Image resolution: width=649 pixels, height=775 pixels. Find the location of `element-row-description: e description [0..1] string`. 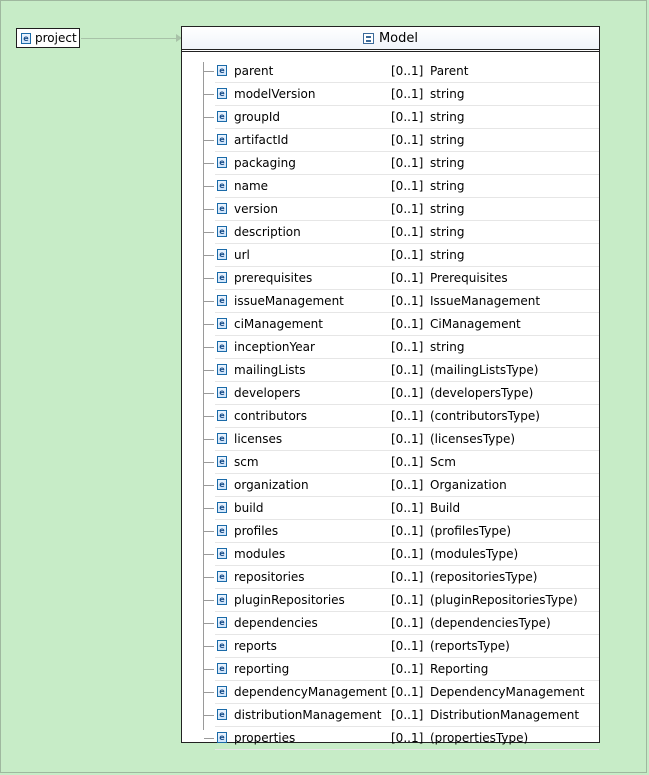

element-row-description: e description [0..1] string is located at coordinates (390, 232).